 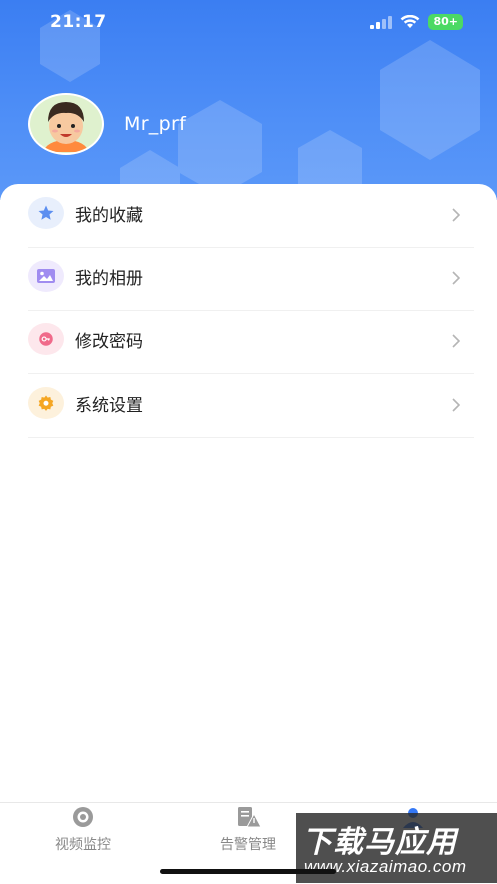 I want to click on menu-item-album: 我的相册, so click(x=251, y=279).